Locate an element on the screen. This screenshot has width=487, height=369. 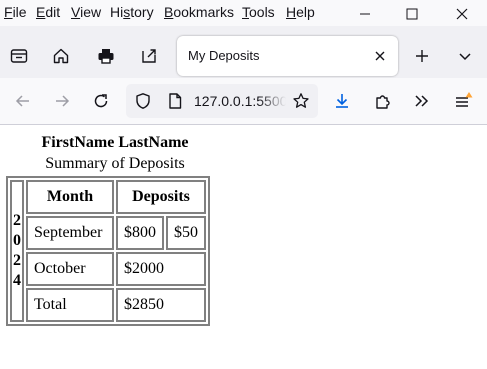
person-name: FirstName LastName is located at coordinates (115, 142).